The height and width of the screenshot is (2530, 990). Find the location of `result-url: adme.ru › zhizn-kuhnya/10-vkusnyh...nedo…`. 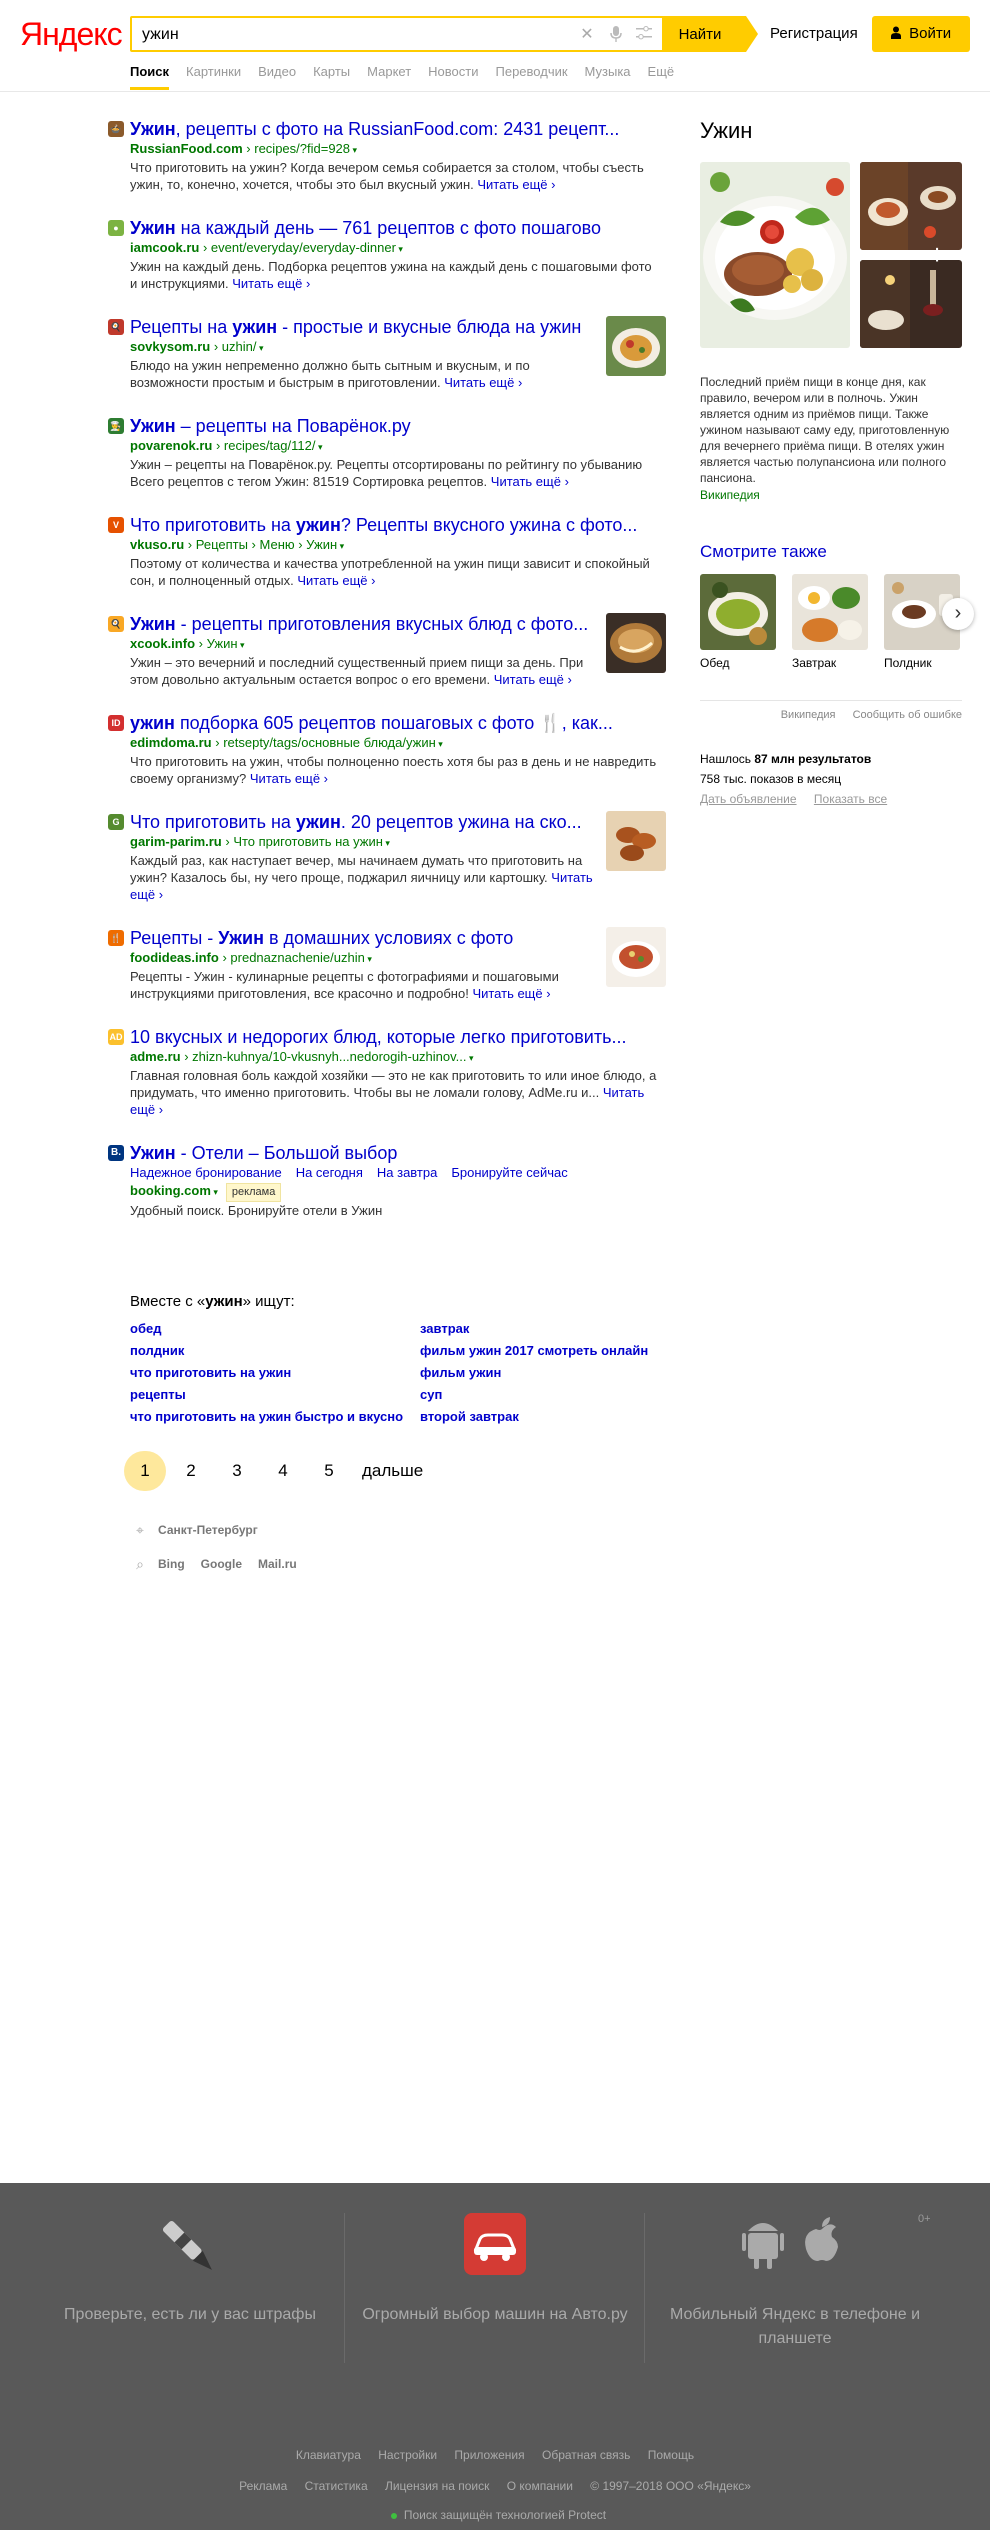

result-url: adme.ru › zhizn-kuhnya/10-vkusnyh...nedo… is located at coordinates (399, 1057).